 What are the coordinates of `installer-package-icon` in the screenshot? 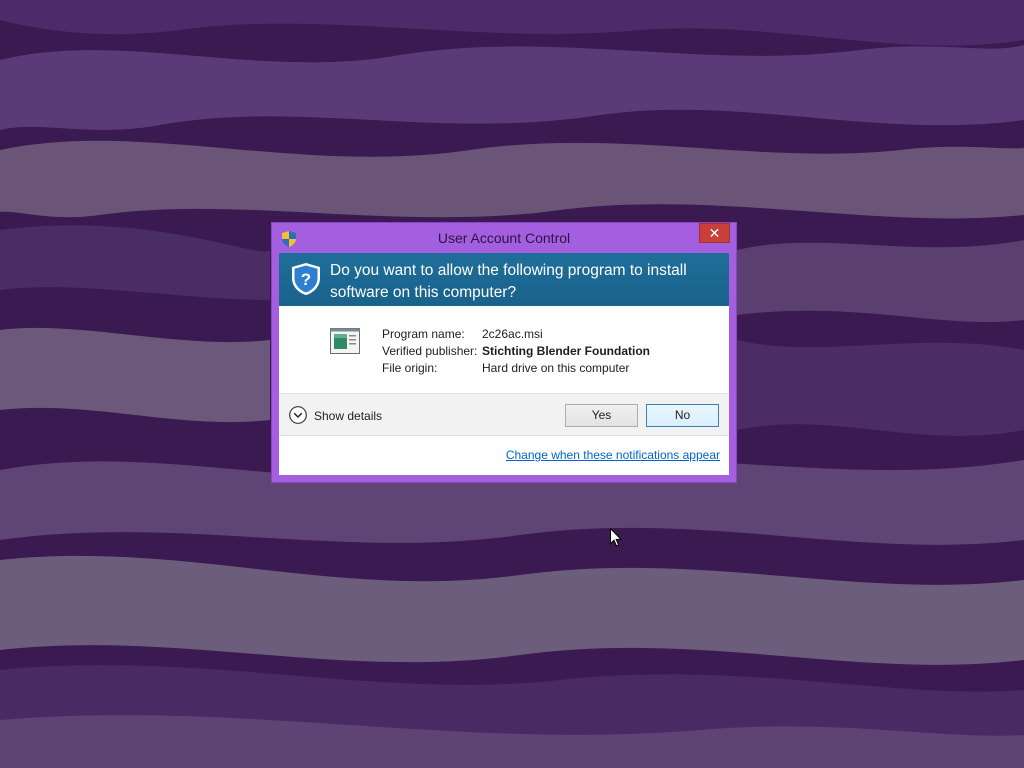 It's located at (345, 341).